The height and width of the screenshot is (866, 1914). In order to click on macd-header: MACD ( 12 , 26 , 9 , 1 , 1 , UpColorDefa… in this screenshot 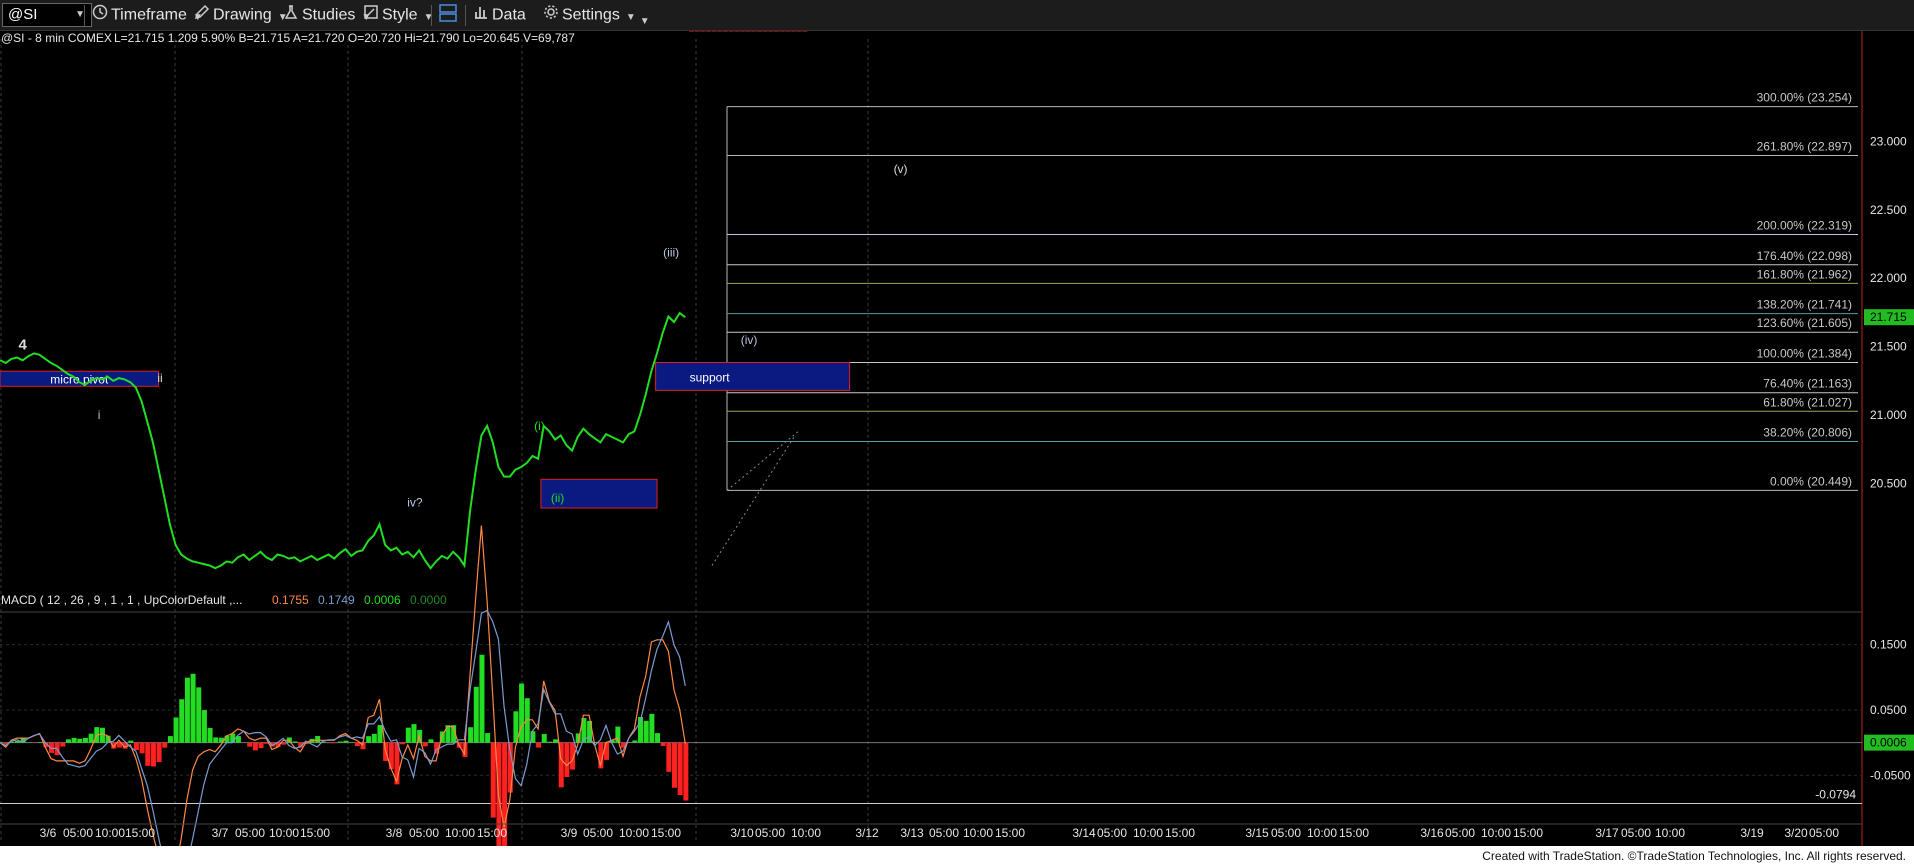, I will do `click(121, 600)`.